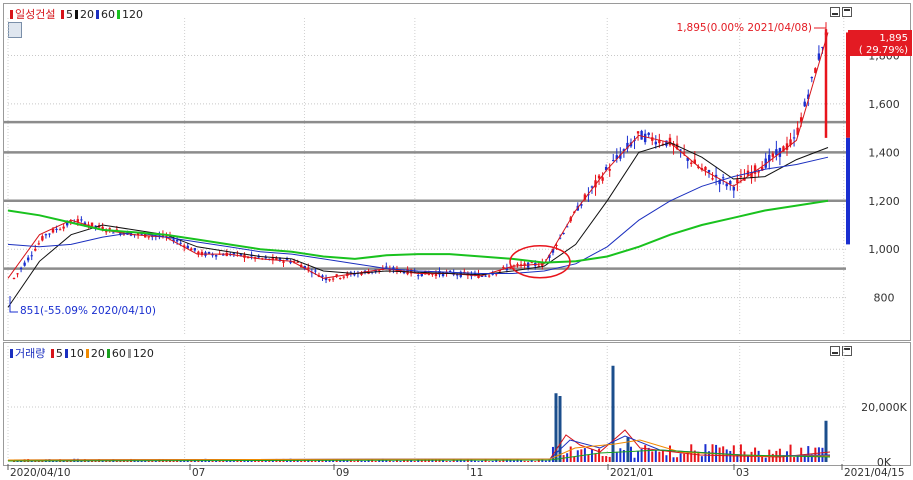 The image size is (913, 480). What do you see at coordinates (744, 28) in the screenshot?
I see `max-annotation: 1,895(0.00% 2021/04/08)` at bounding box center [744, 28].